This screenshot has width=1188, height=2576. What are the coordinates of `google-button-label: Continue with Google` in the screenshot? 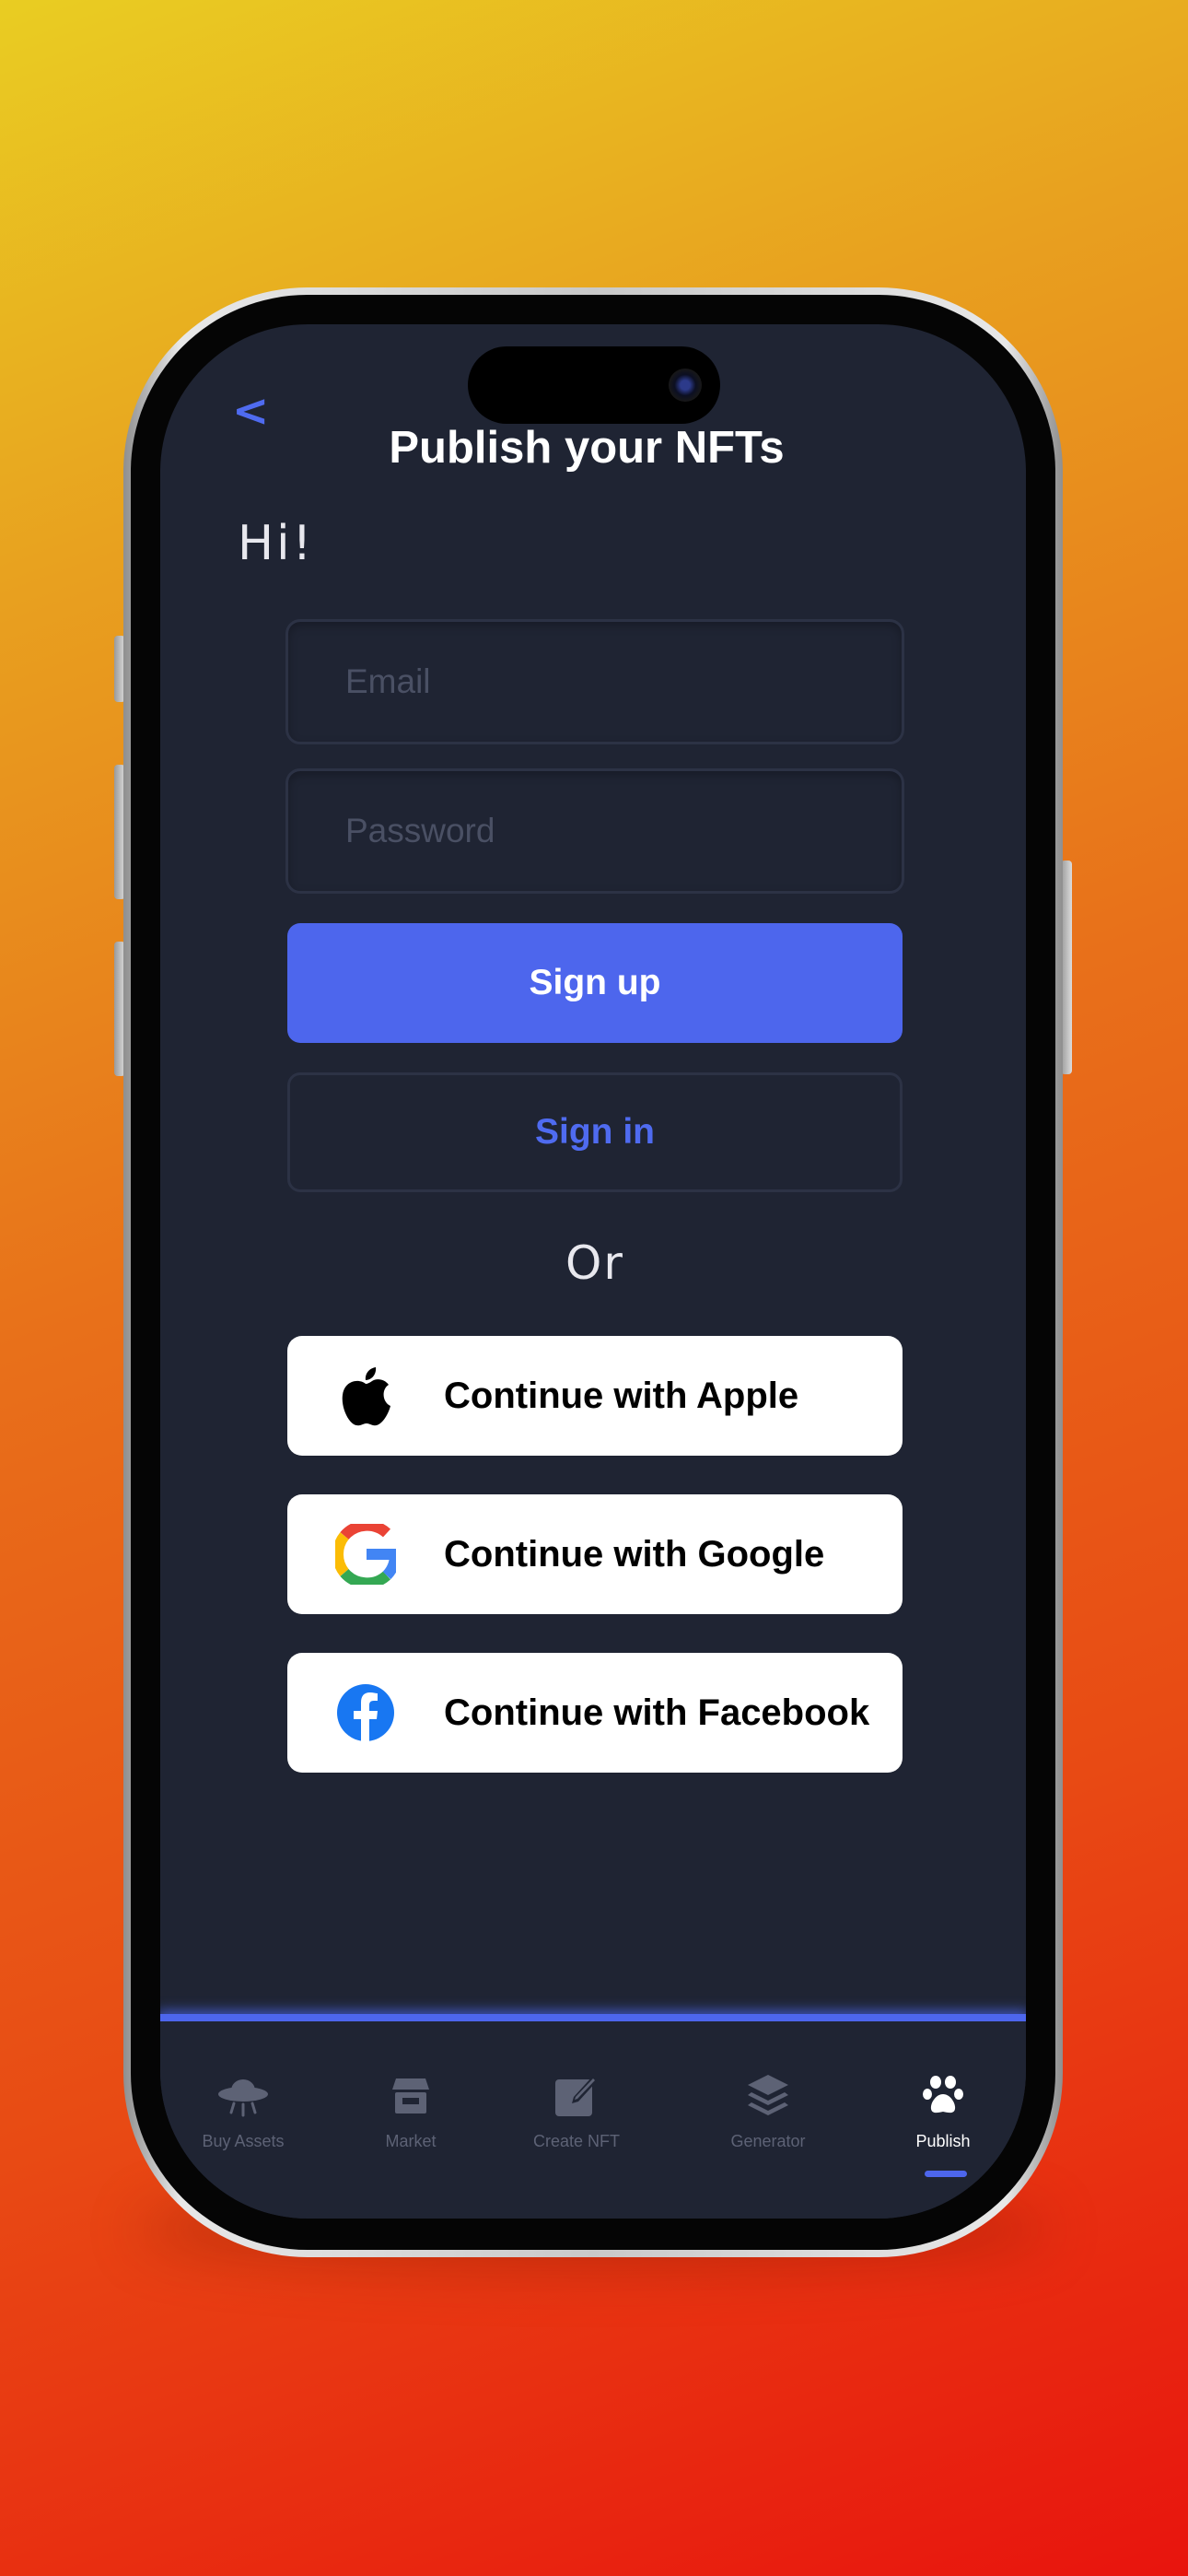 It's located at (634, 1554).